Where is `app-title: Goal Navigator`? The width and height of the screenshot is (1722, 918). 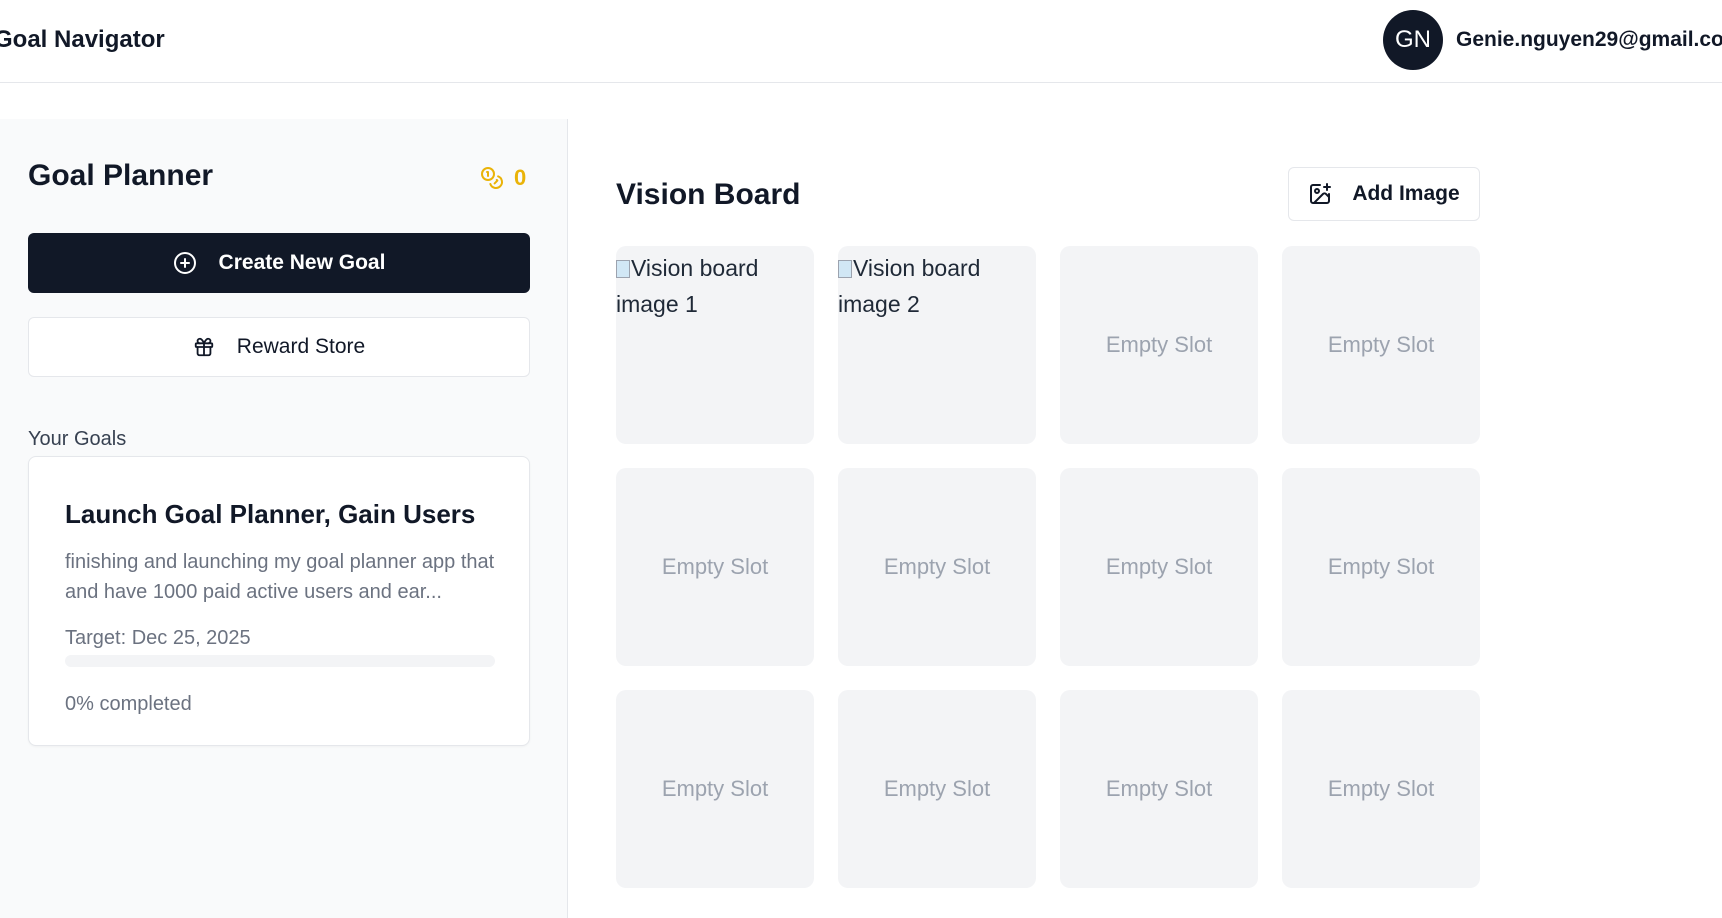 app-title: Goal Navigator is located at coordinates (82, 40).